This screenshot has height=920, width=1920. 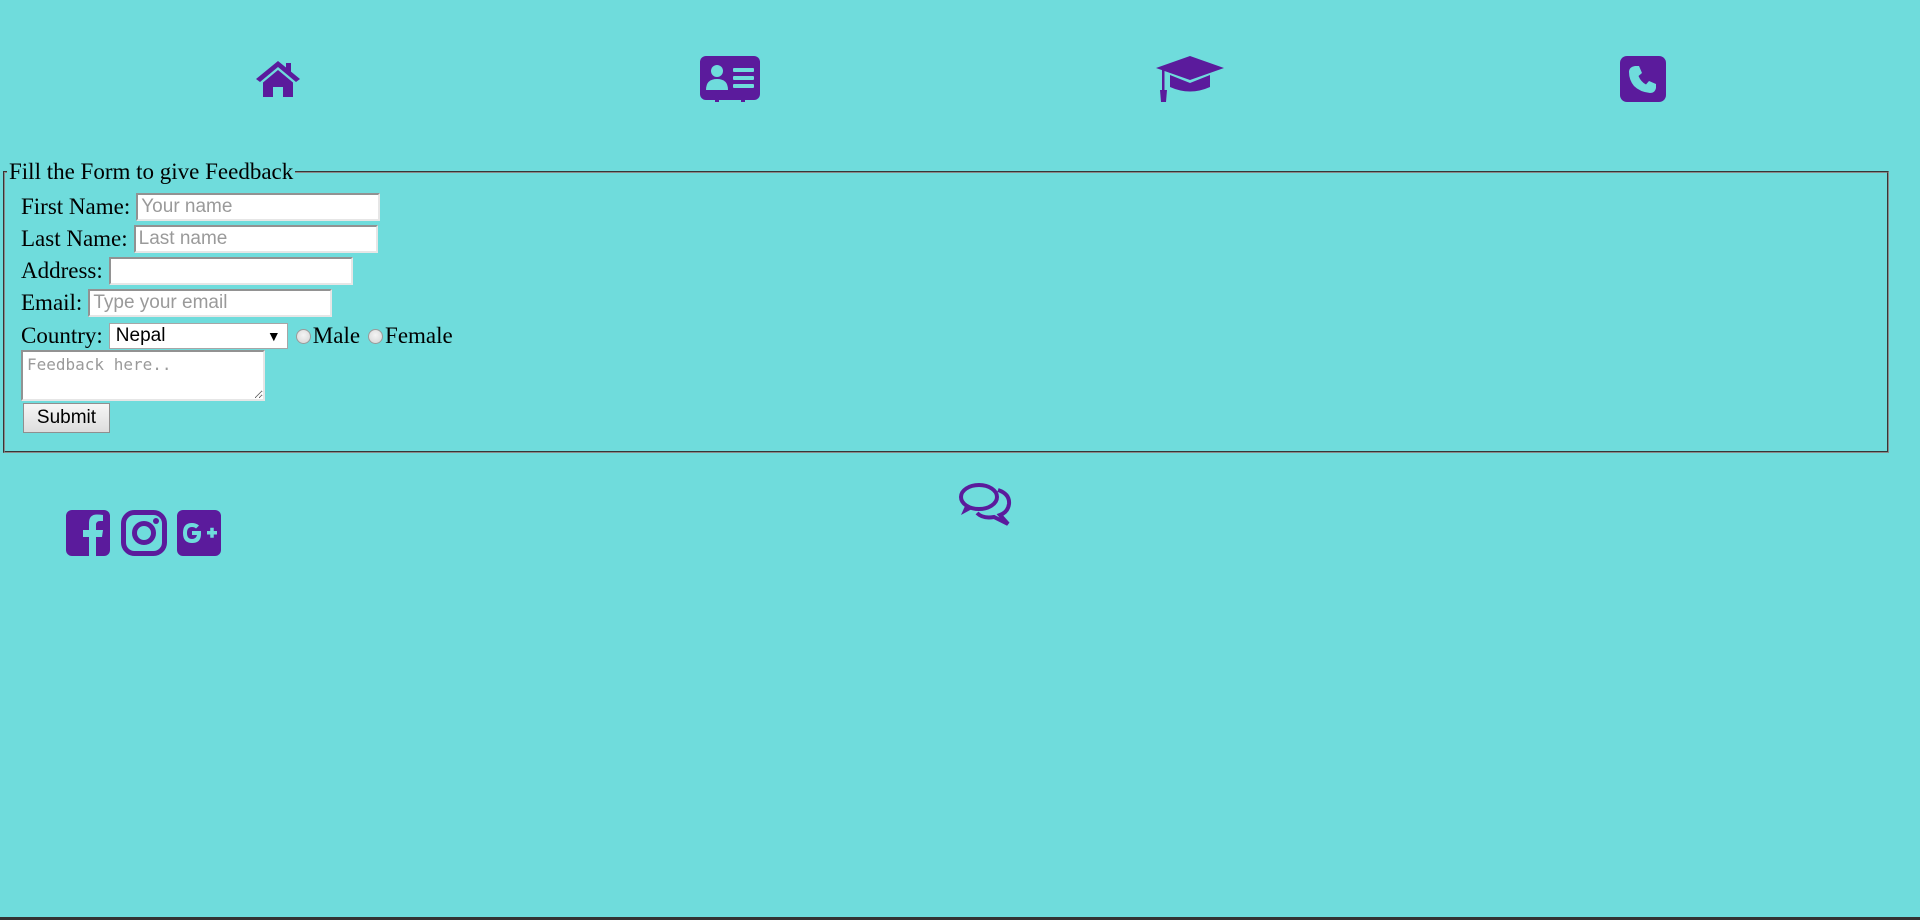 I want to click on form-legend: Fill the Form to give Feedback, so click(x=151, y=171).